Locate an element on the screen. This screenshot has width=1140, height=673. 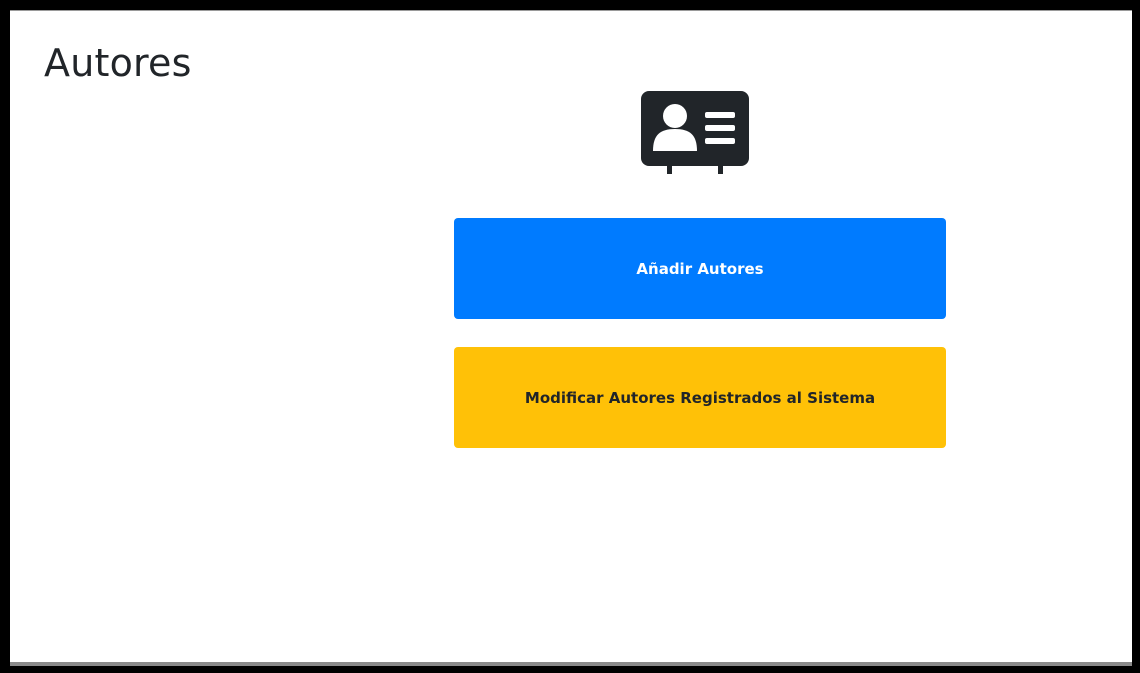
add-authors-button: Añadir Autores is located at coordinates (700, 268).